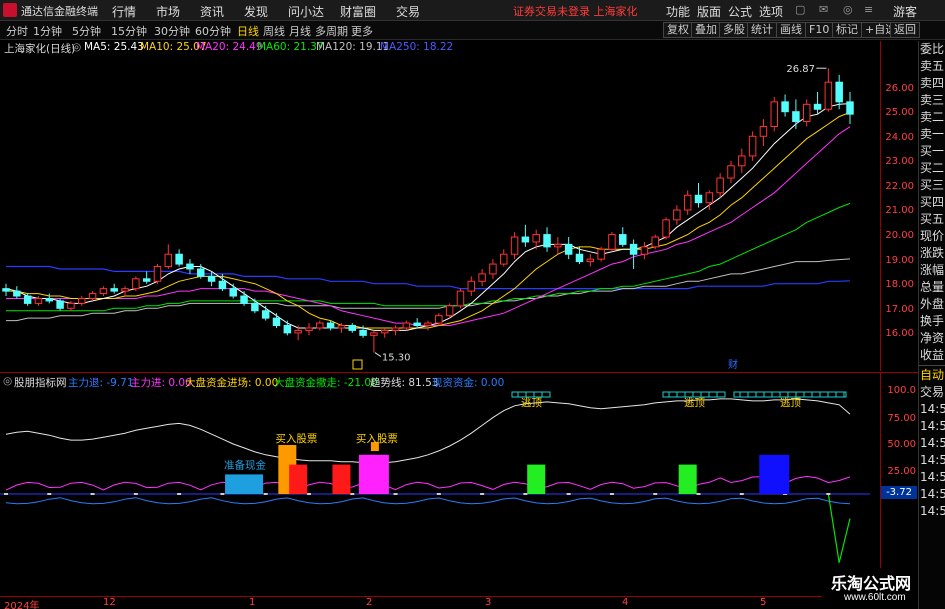  I want to click on menu-shichang: 市场, so click(168, 11).